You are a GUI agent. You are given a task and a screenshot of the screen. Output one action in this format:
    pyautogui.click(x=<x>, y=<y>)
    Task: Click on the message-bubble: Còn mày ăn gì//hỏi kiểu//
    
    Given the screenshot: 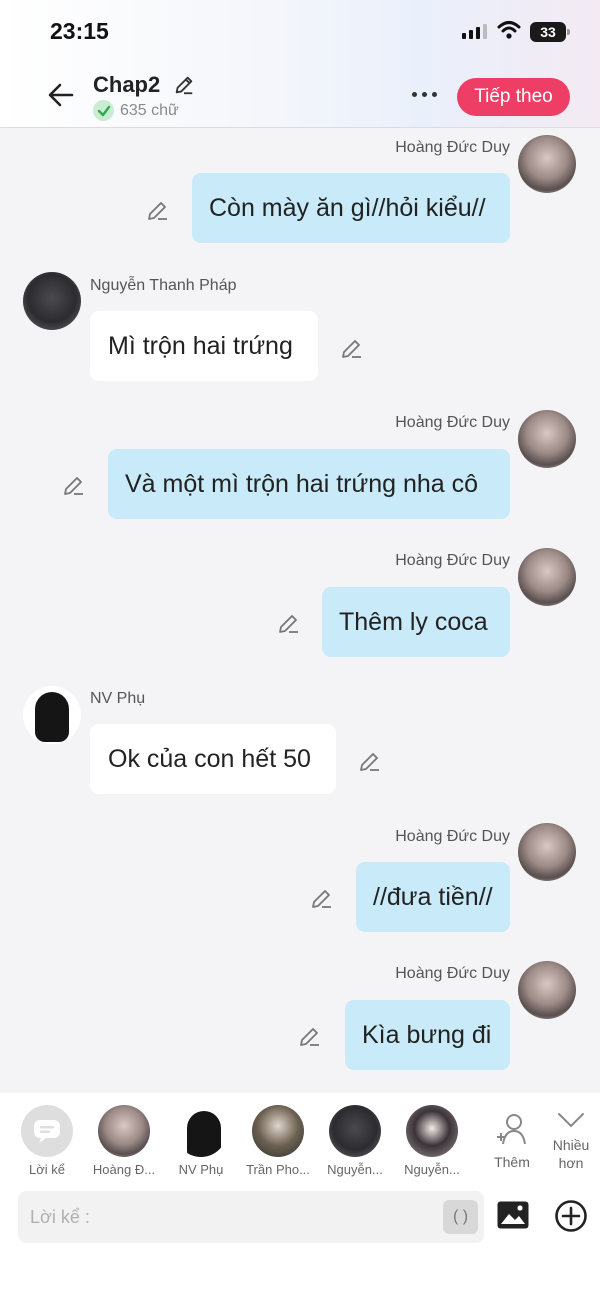 What is the action you would take?
    pyautogui.click(x=351, y=208)
    